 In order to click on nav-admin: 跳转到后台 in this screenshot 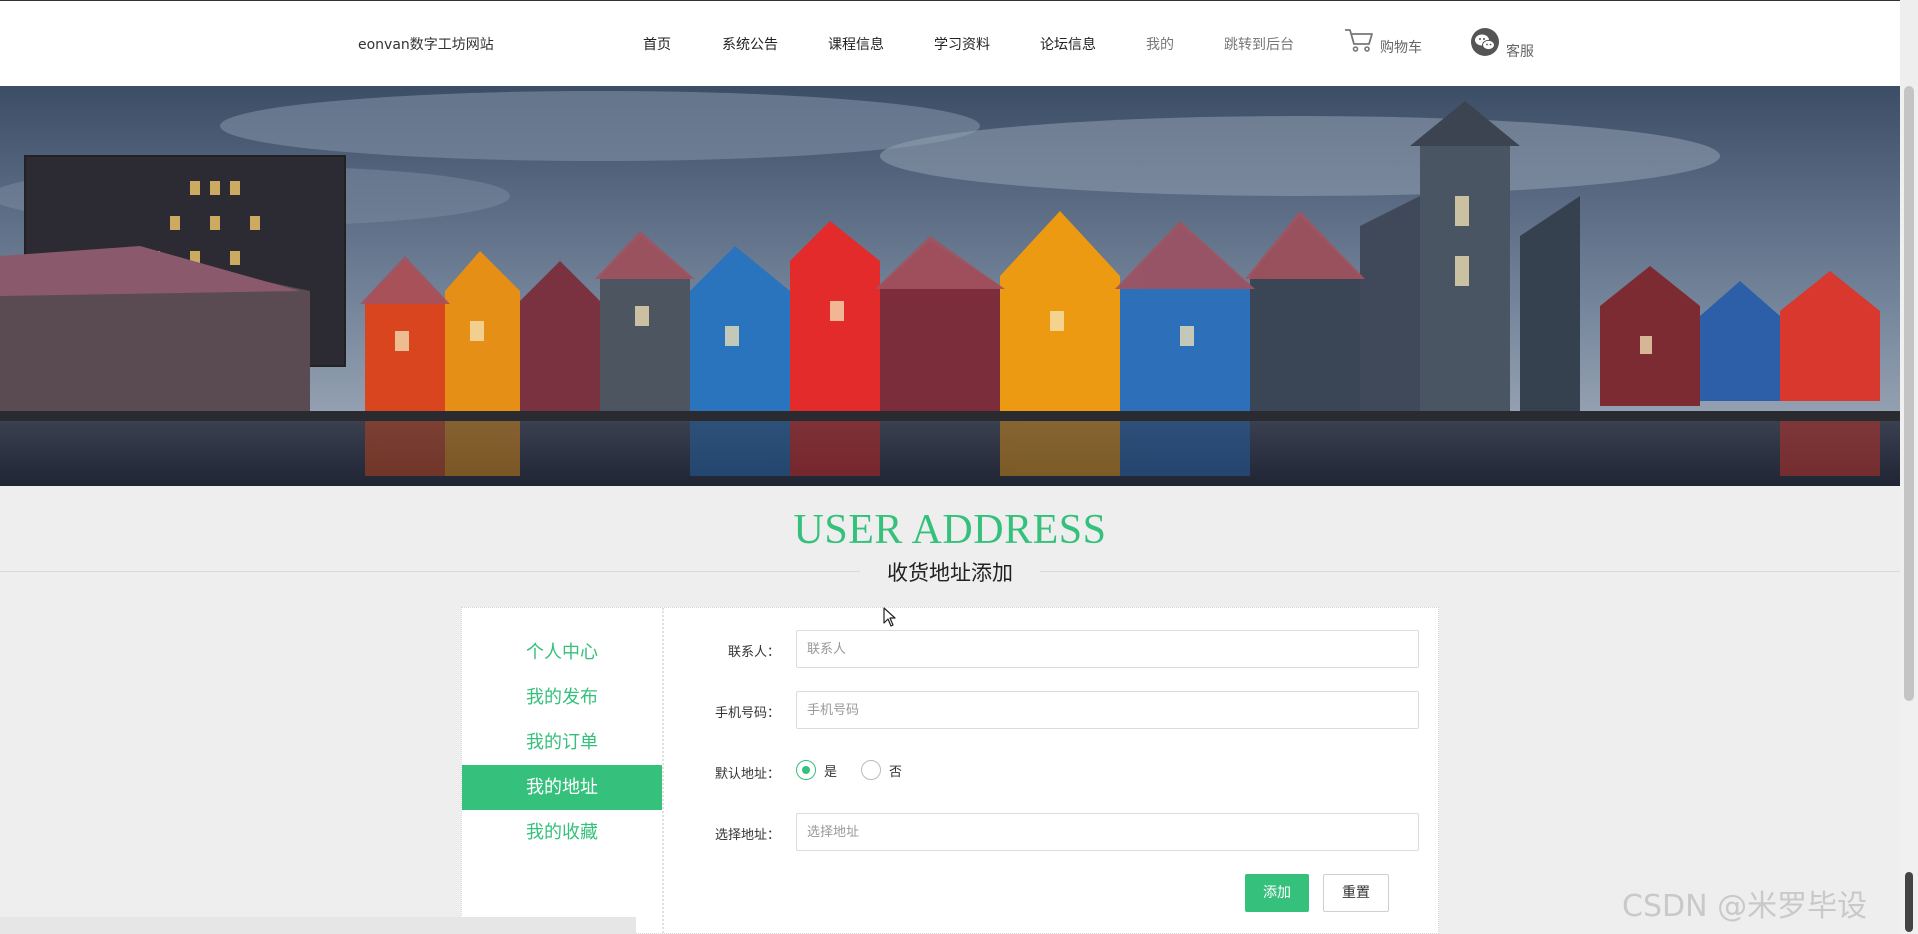, I will do `click(1259, 44)`.